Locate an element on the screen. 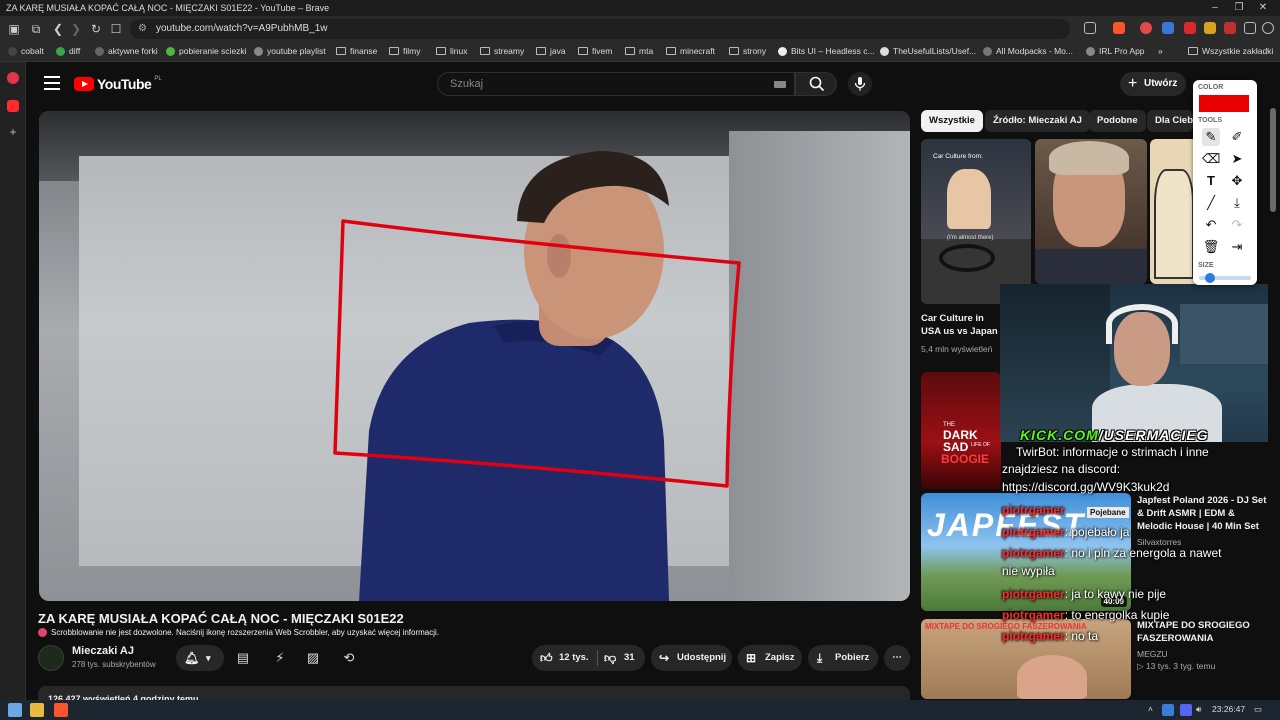  more-bookmarks-button: » is located at coordinates (1160, 51).